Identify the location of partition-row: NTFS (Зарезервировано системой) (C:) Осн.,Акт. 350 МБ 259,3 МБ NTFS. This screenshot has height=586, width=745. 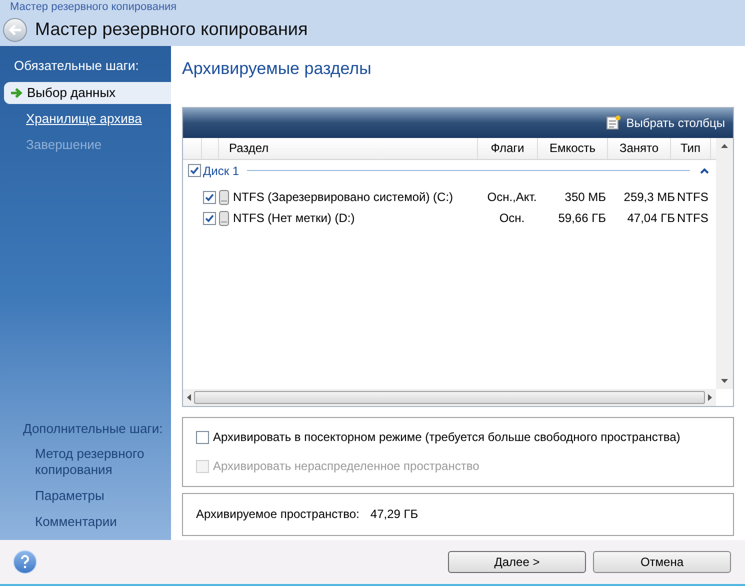
(449, 197).